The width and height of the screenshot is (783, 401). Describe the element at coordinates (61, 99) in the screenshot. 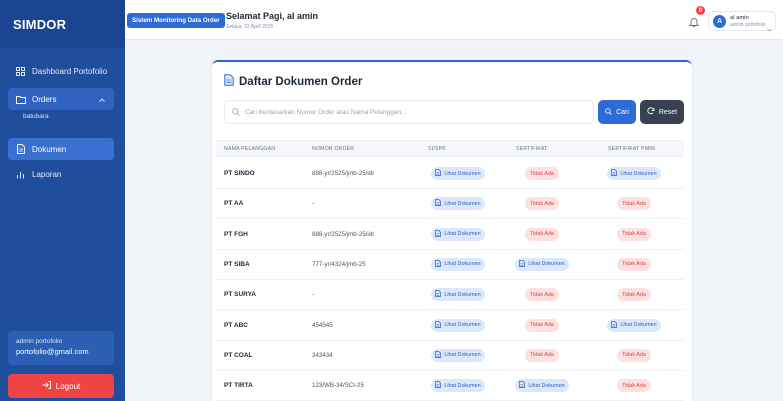

I see `sidebar-item-orders: Orders` at that location.